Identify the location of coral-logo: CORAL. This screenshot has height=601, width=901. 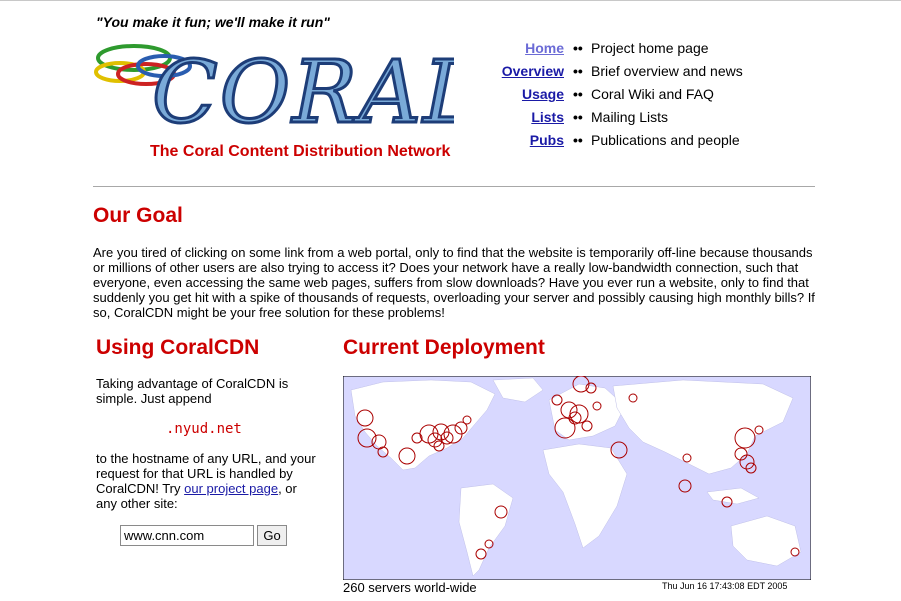
(274, 84).